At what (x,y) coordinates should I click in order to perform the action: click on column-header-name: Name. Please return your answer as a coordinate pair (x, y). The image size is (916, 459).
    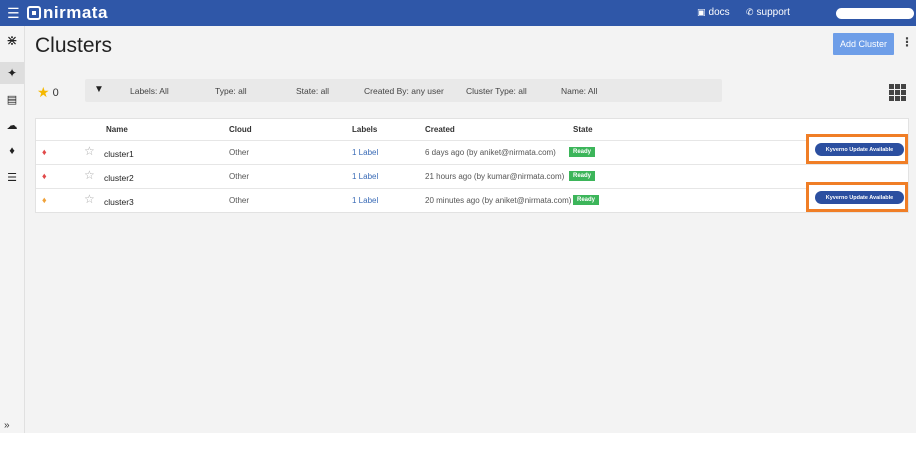
    Looking at the image, I should click on (117, 129).